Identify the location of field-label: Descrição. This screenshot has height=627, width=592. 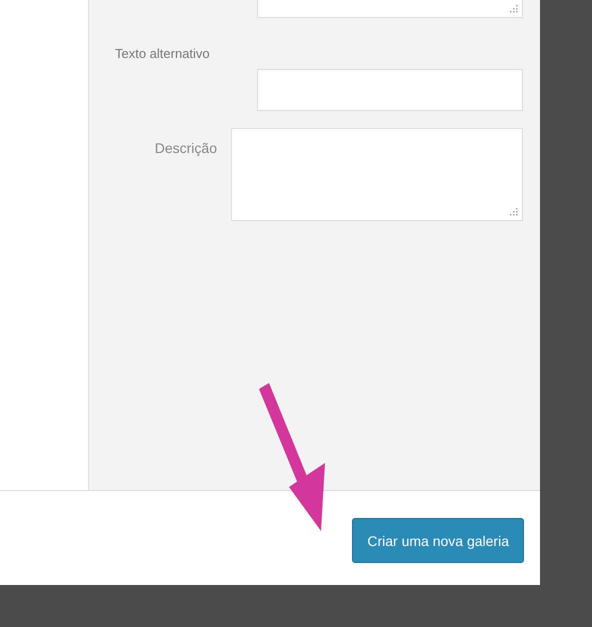
(186, 148).